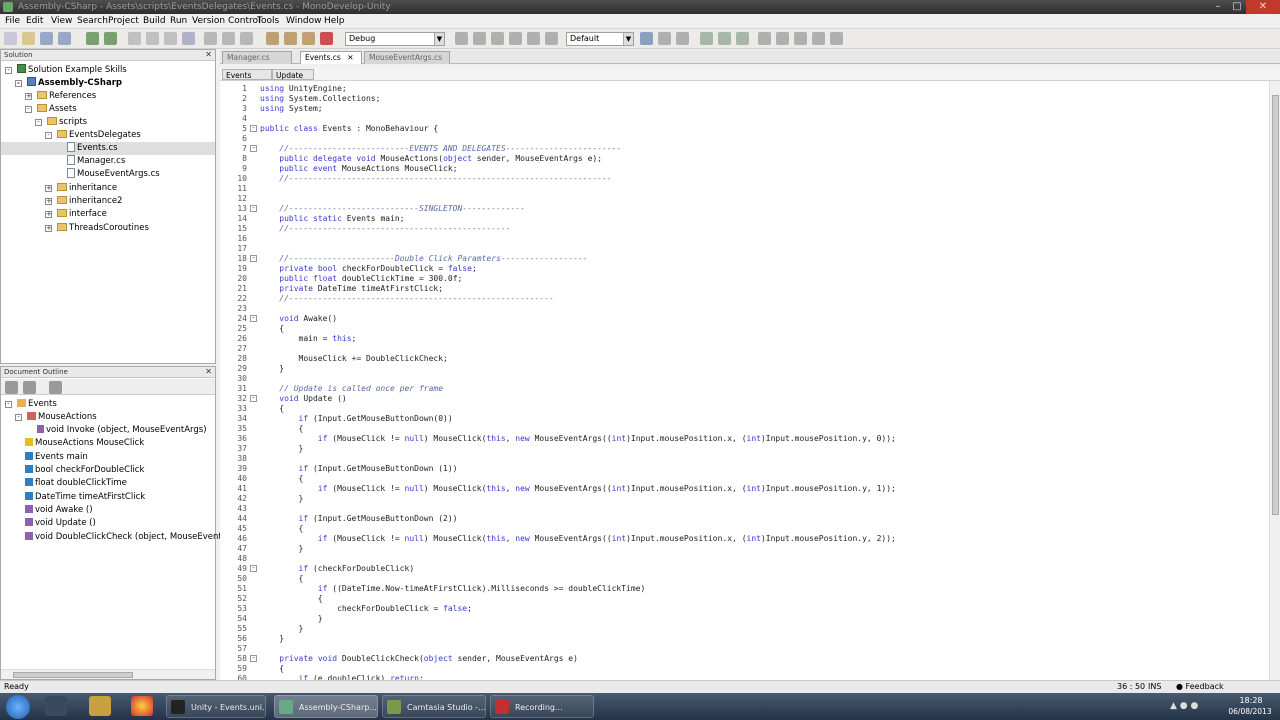  What do you see at coordinates (800, 38) in the screenshot?
I see `bookmark-icon` at bounding box center [800, 38].